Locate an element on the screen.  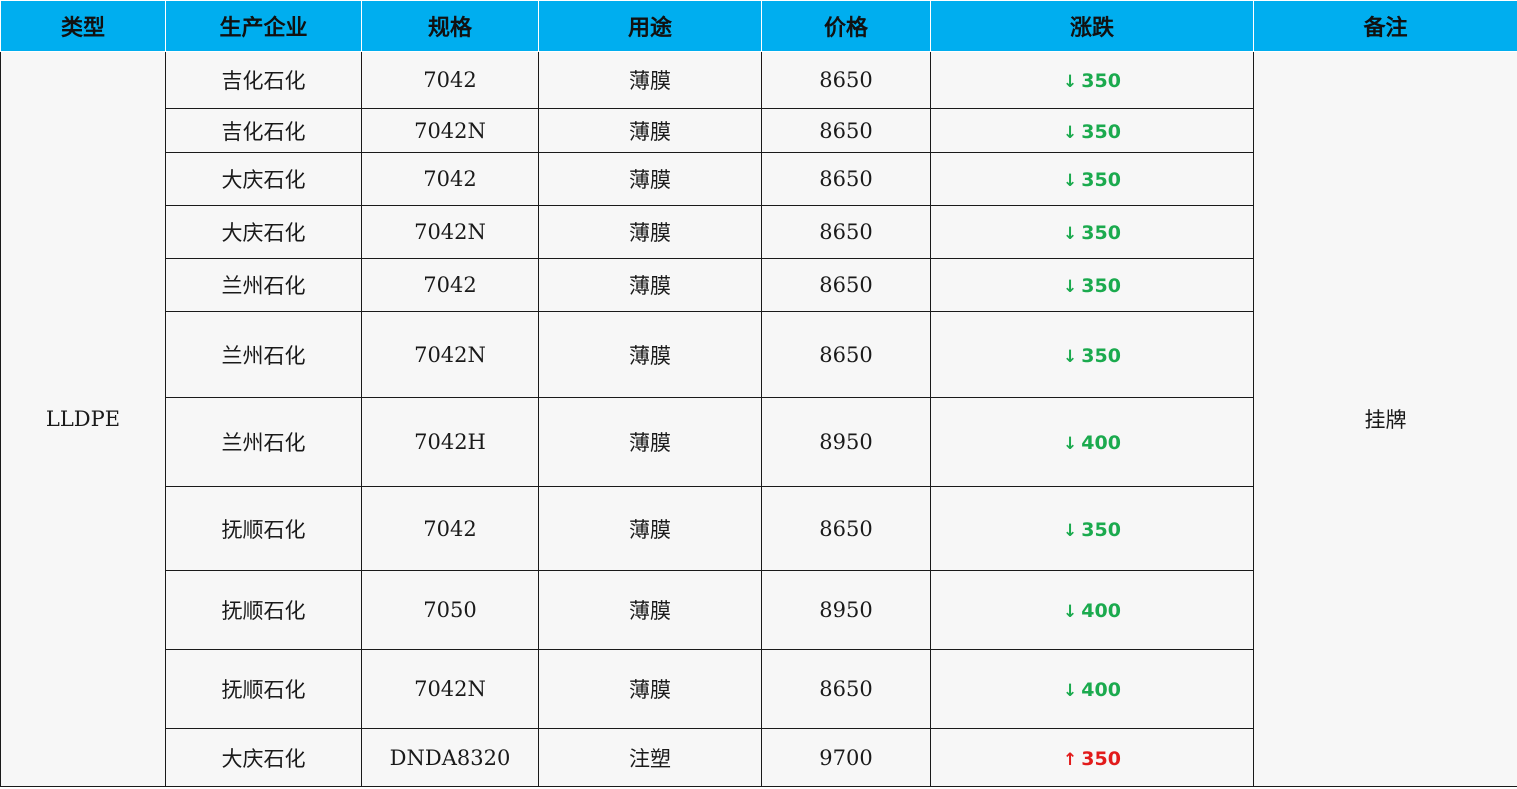
spec-cell: DNDA8320 is located at coordinates (450, 757).